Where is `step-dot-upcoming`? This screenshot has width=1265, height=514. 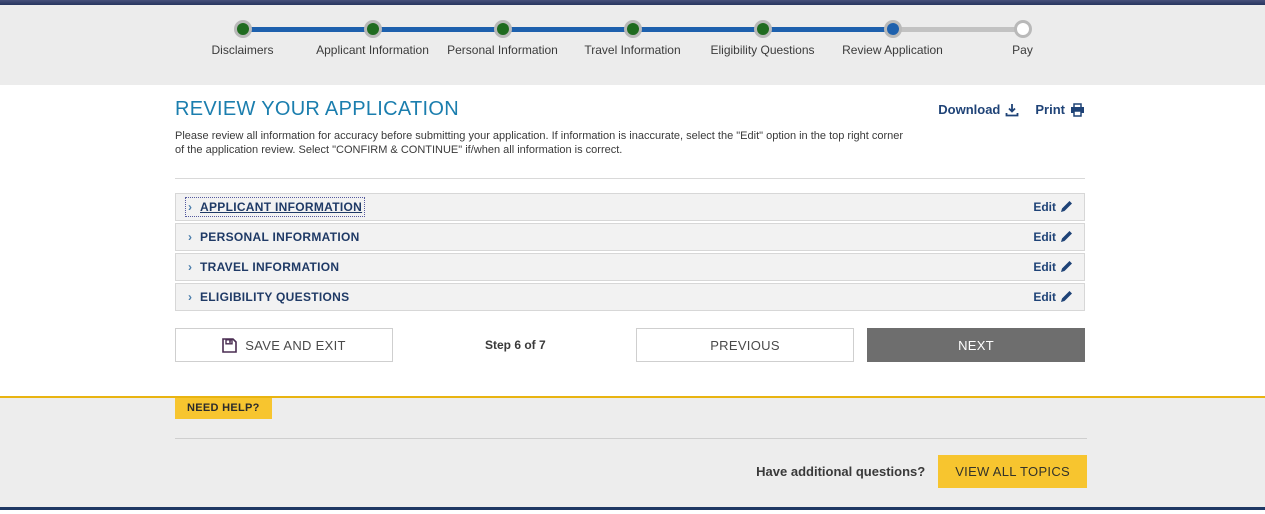
step-dot-upcoming is located at coordinates (1022, 29).